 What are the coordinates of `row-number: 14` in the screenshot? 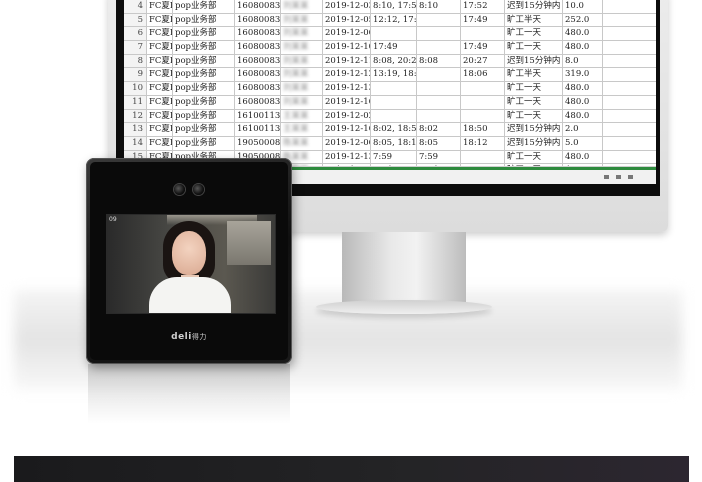 It's located at (135, 143).